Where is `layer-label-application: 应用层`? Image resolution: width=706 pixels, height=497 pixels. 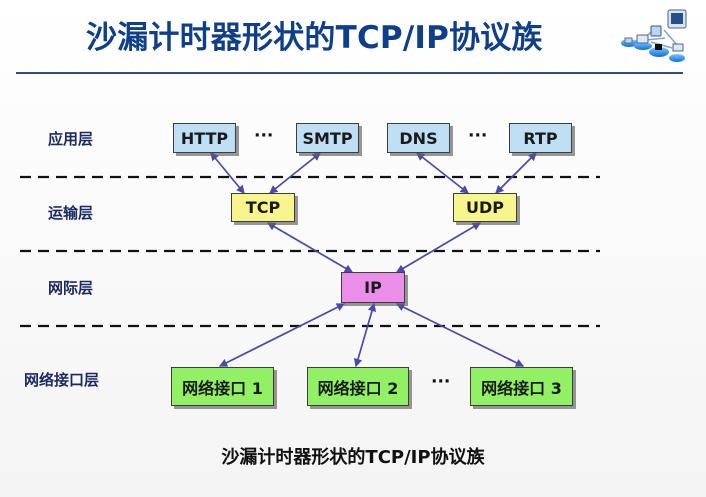
layer-label-application: 应用层 is located at coordinates (71, 139).